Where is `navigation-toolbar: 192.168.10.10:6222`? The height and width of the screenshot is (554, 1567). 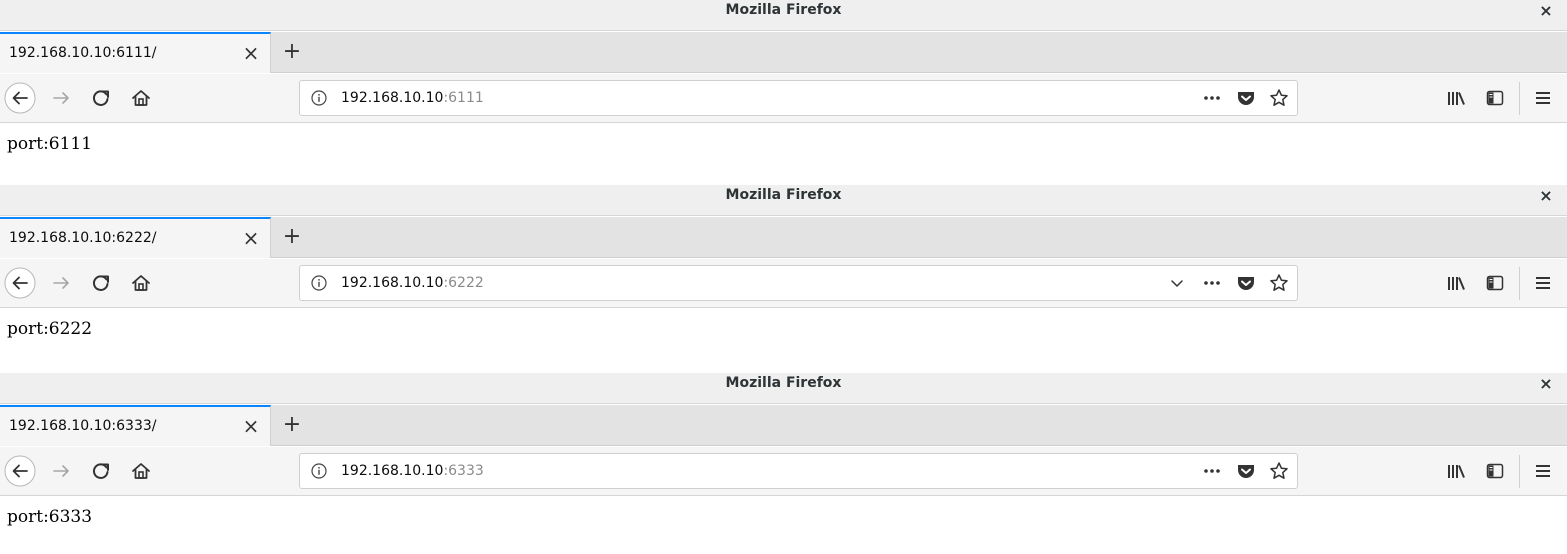
navigation-toolbar: 192.168.10.10:6222 is located at coordinates (783, 283).